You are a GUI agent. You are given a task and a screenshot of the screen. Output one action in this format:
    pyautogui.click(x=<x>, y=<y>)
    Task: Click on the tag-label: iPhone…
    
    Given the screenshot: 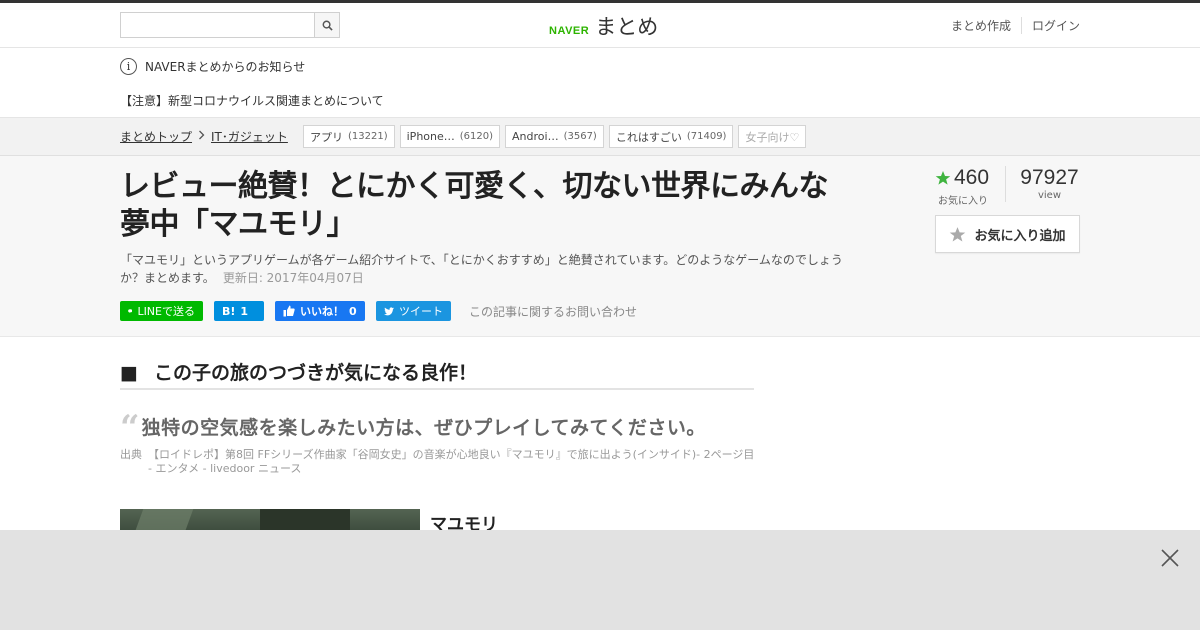 What is the action you would take?
    pyautogui.click(x=430, y=136)
    